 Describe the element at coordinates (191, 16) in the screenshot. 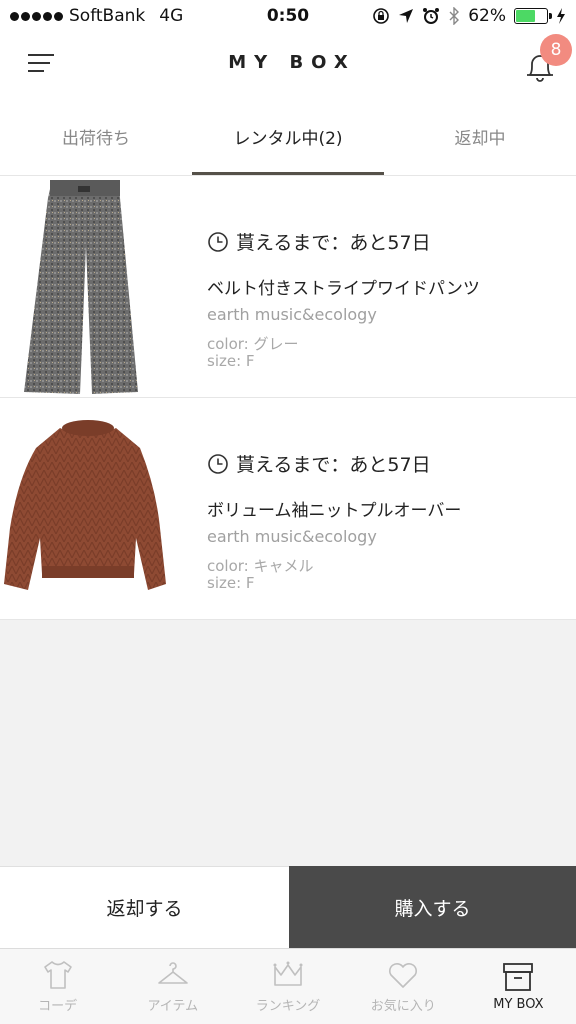

I see `status-left: SoftBank 4G` at that location.